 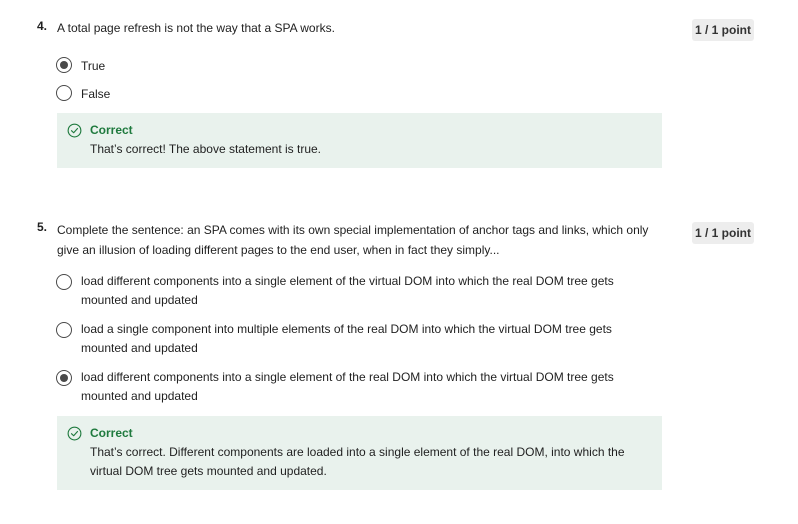 What do you see at coordinates (96, 94) in the screenshot?
I see `option-label: False` at bounding box center [96, 94].